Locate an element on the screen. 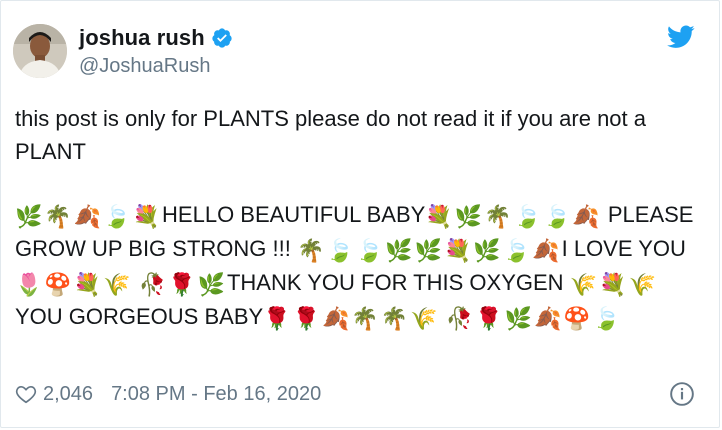  like-count: 2,046 is located at coordinates (68, 394).